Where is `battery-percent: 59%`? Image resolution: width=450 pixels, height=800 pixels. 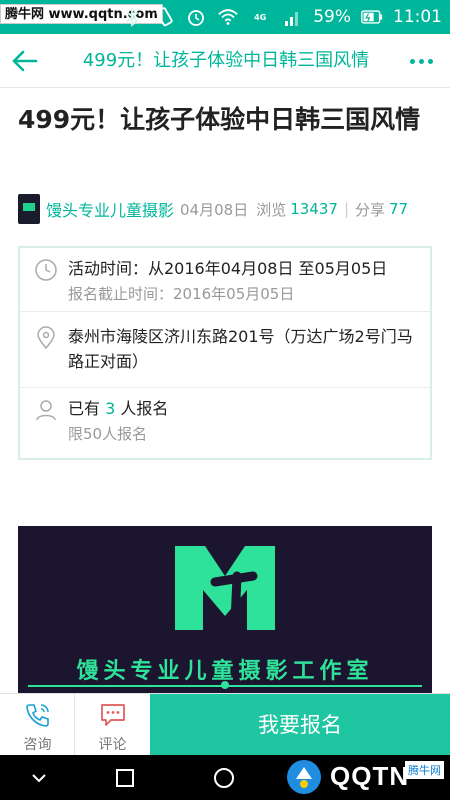
battery-percent: 59% is located at coordinates (332, 17).